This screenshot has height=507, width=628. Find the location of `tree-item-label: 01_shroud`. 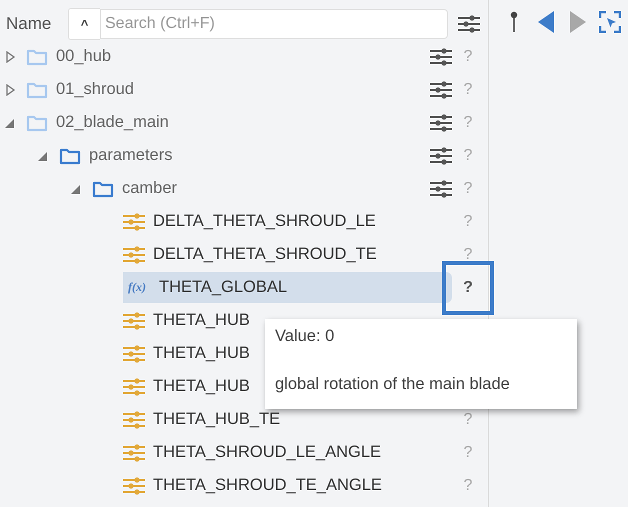

tree-item-label: 01_shroud is located at coordinates (243, 89).